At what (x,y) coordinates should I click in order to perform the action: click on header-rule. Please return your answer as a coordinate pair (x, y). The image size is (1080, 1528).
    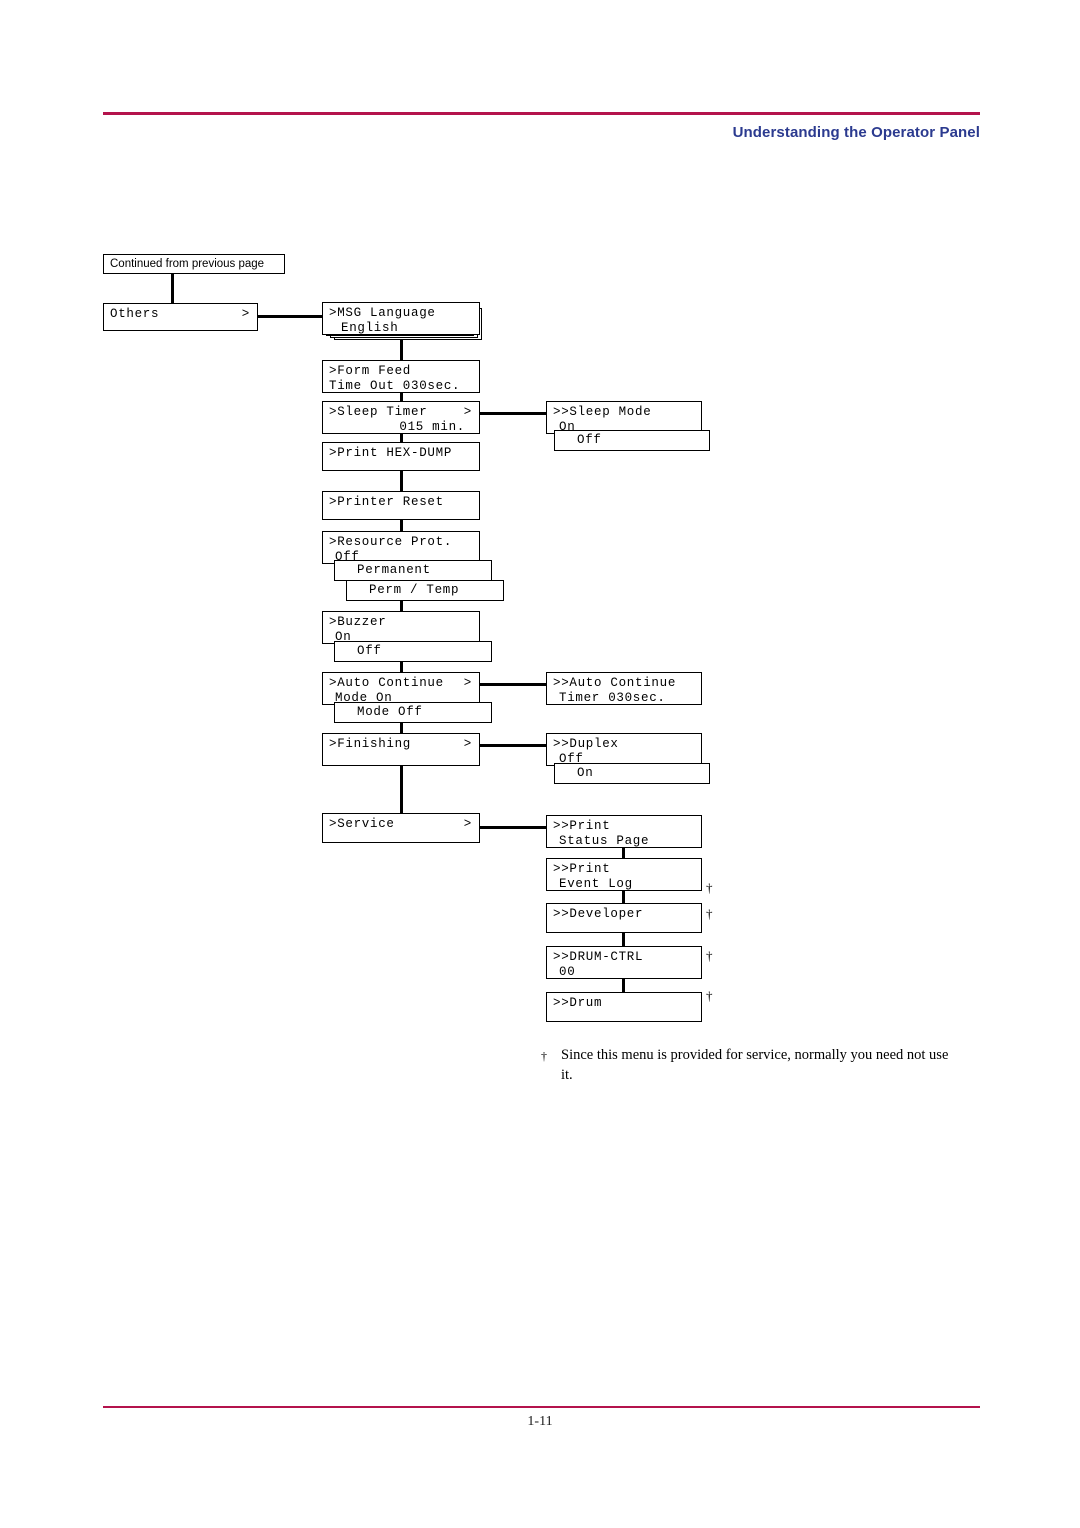
    Looking at the image, I should click on (541, 113).